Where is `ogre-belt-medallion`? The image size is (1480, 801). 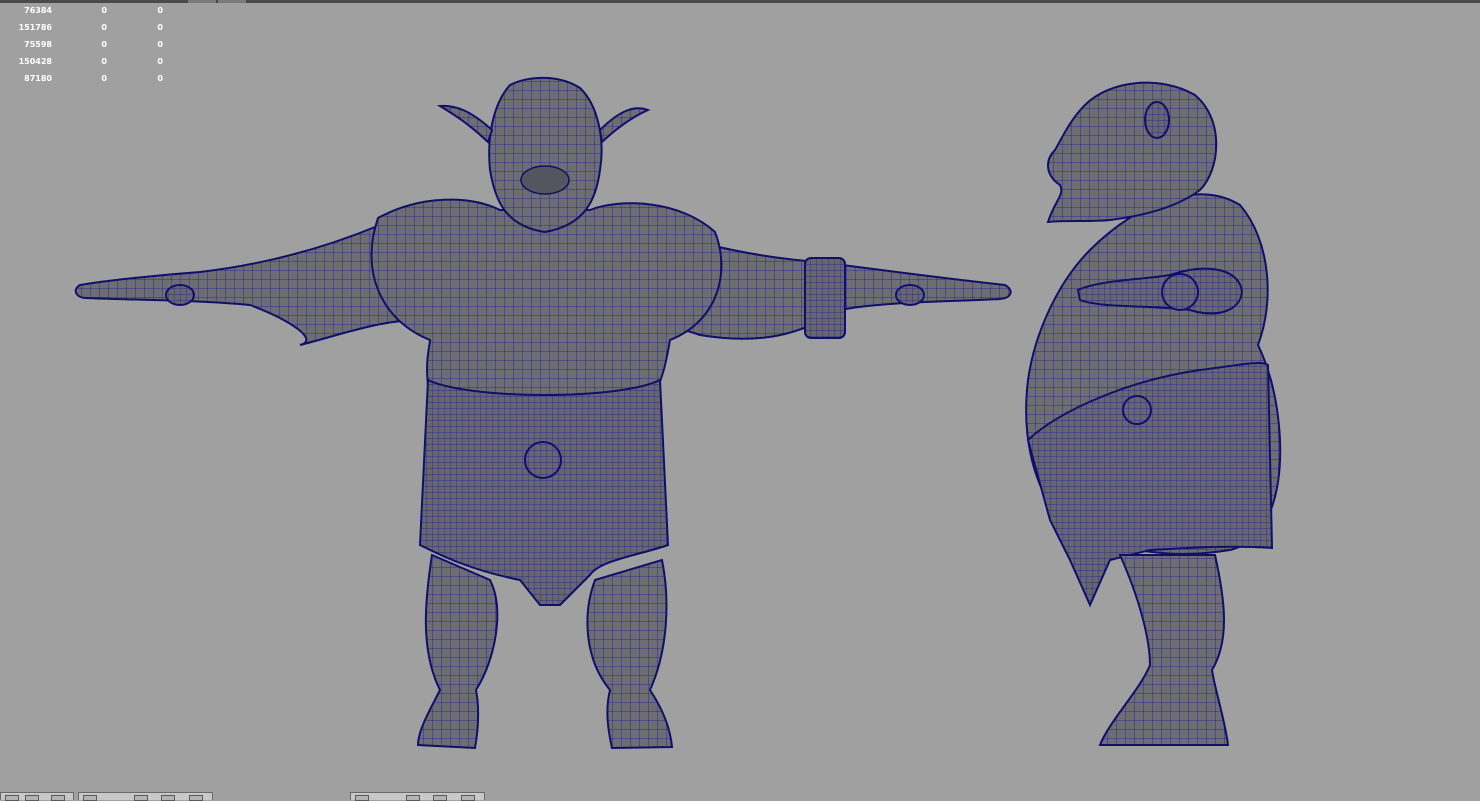 ogre-belt-medallion is located at coordinates (543, 460).